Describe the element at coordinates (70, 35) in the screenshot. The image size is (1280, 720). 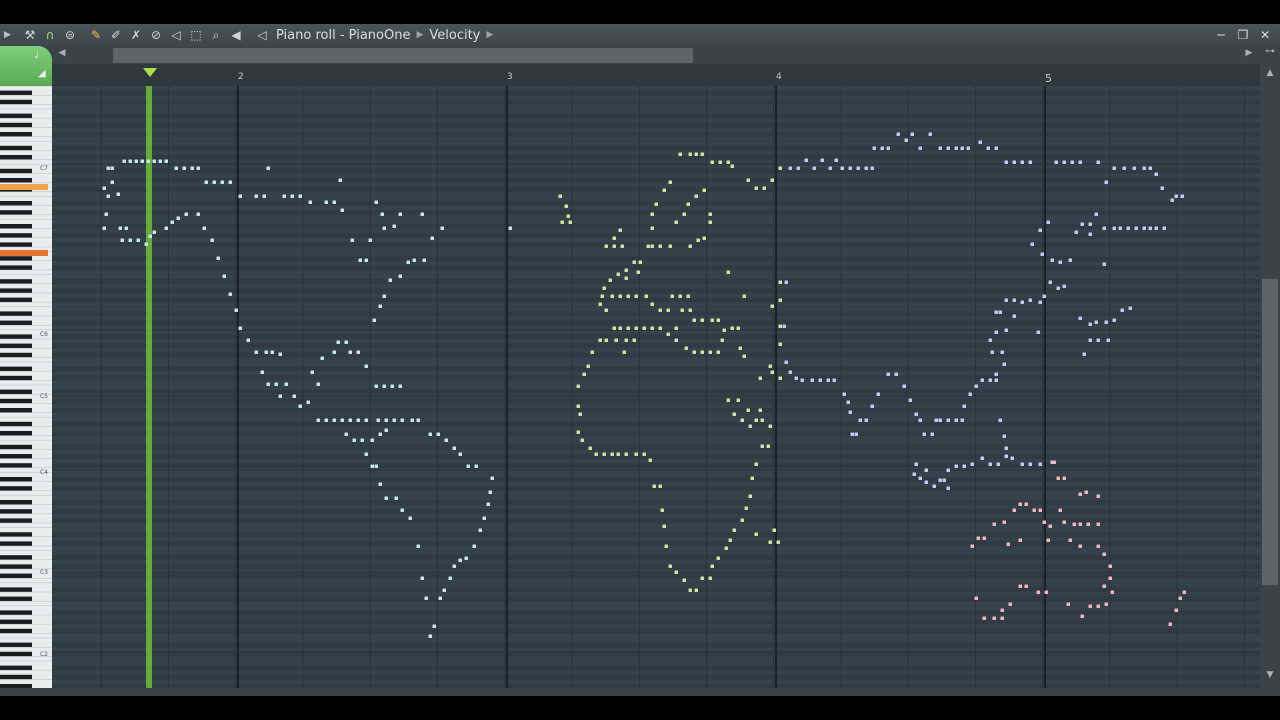
I see `menu-icon: ⊜` at that location.